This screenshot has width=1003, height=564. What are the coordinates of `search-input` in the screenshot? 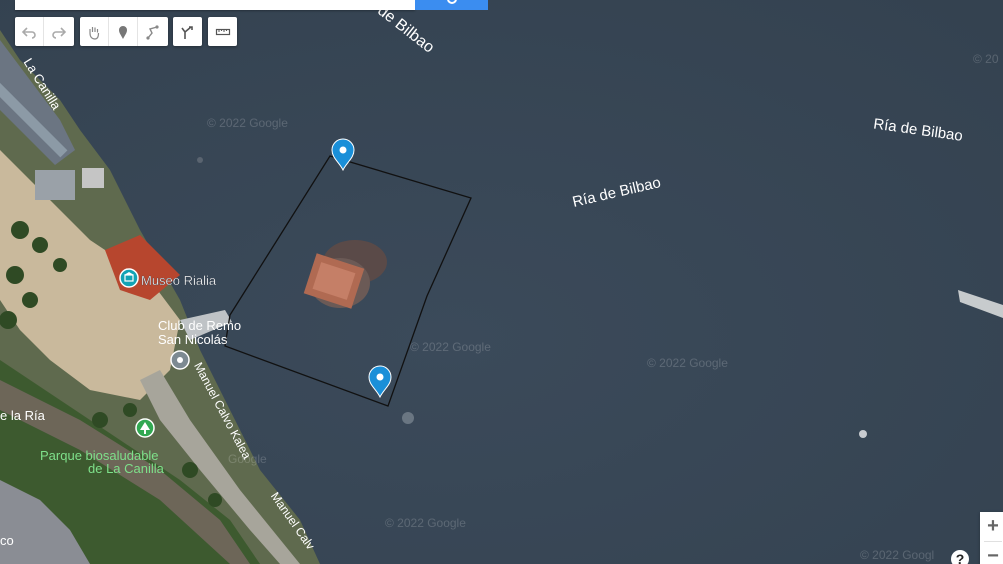 It's located at (215, 5).